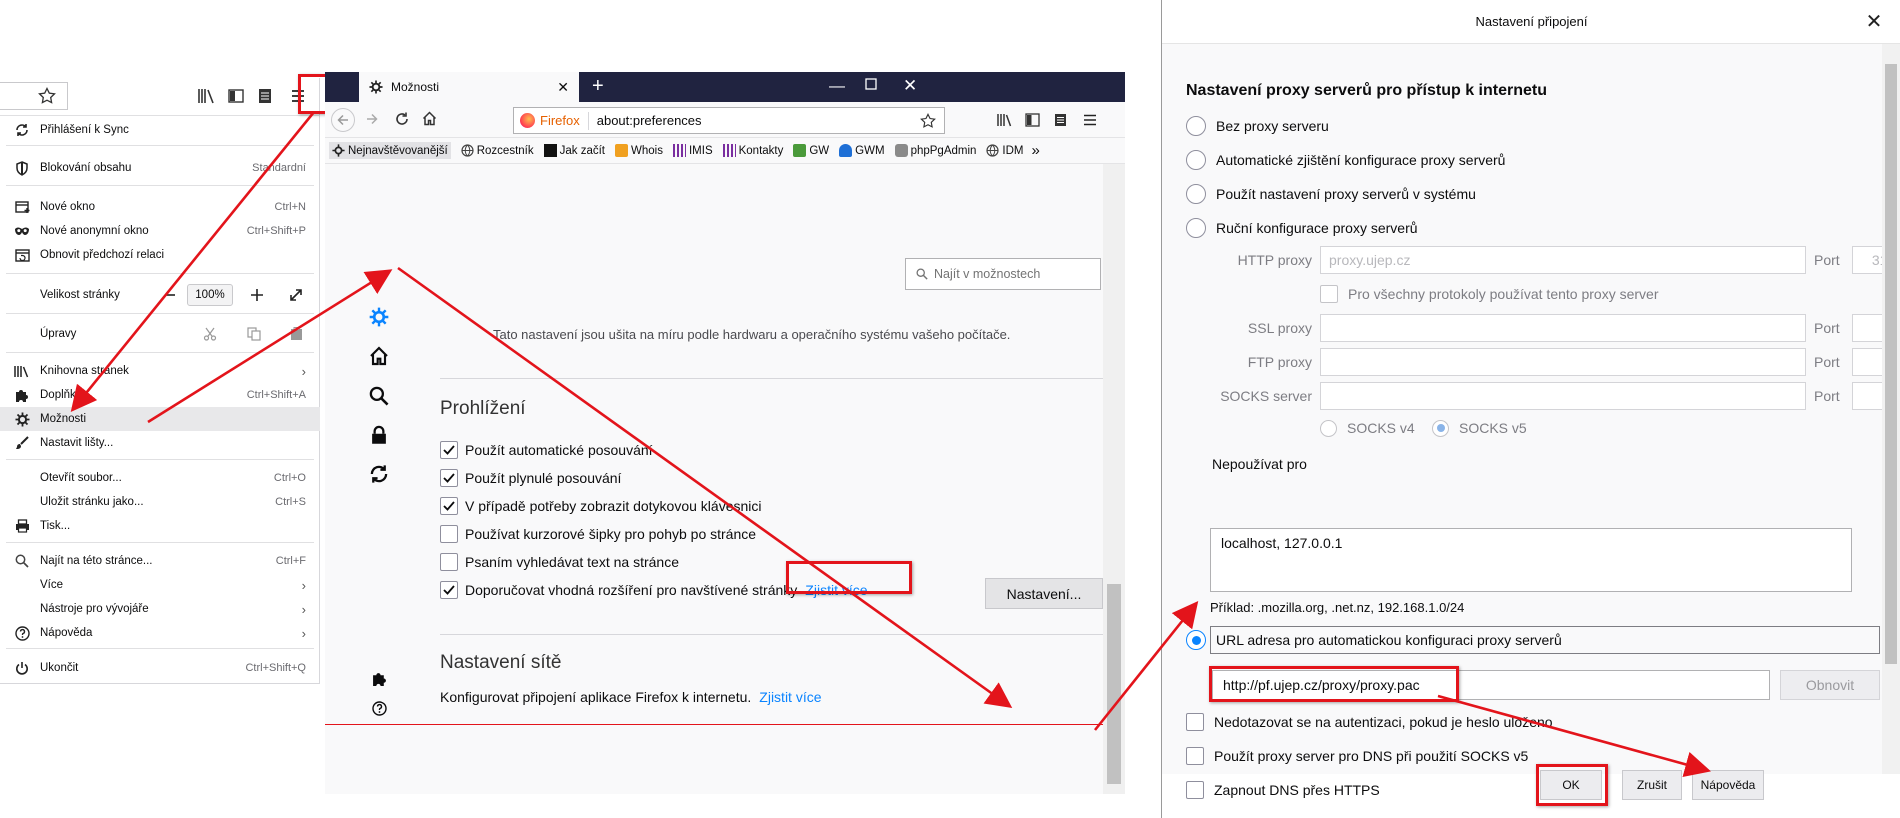  I want to click on arrow-settings-to-pac, so click(1146, 665).